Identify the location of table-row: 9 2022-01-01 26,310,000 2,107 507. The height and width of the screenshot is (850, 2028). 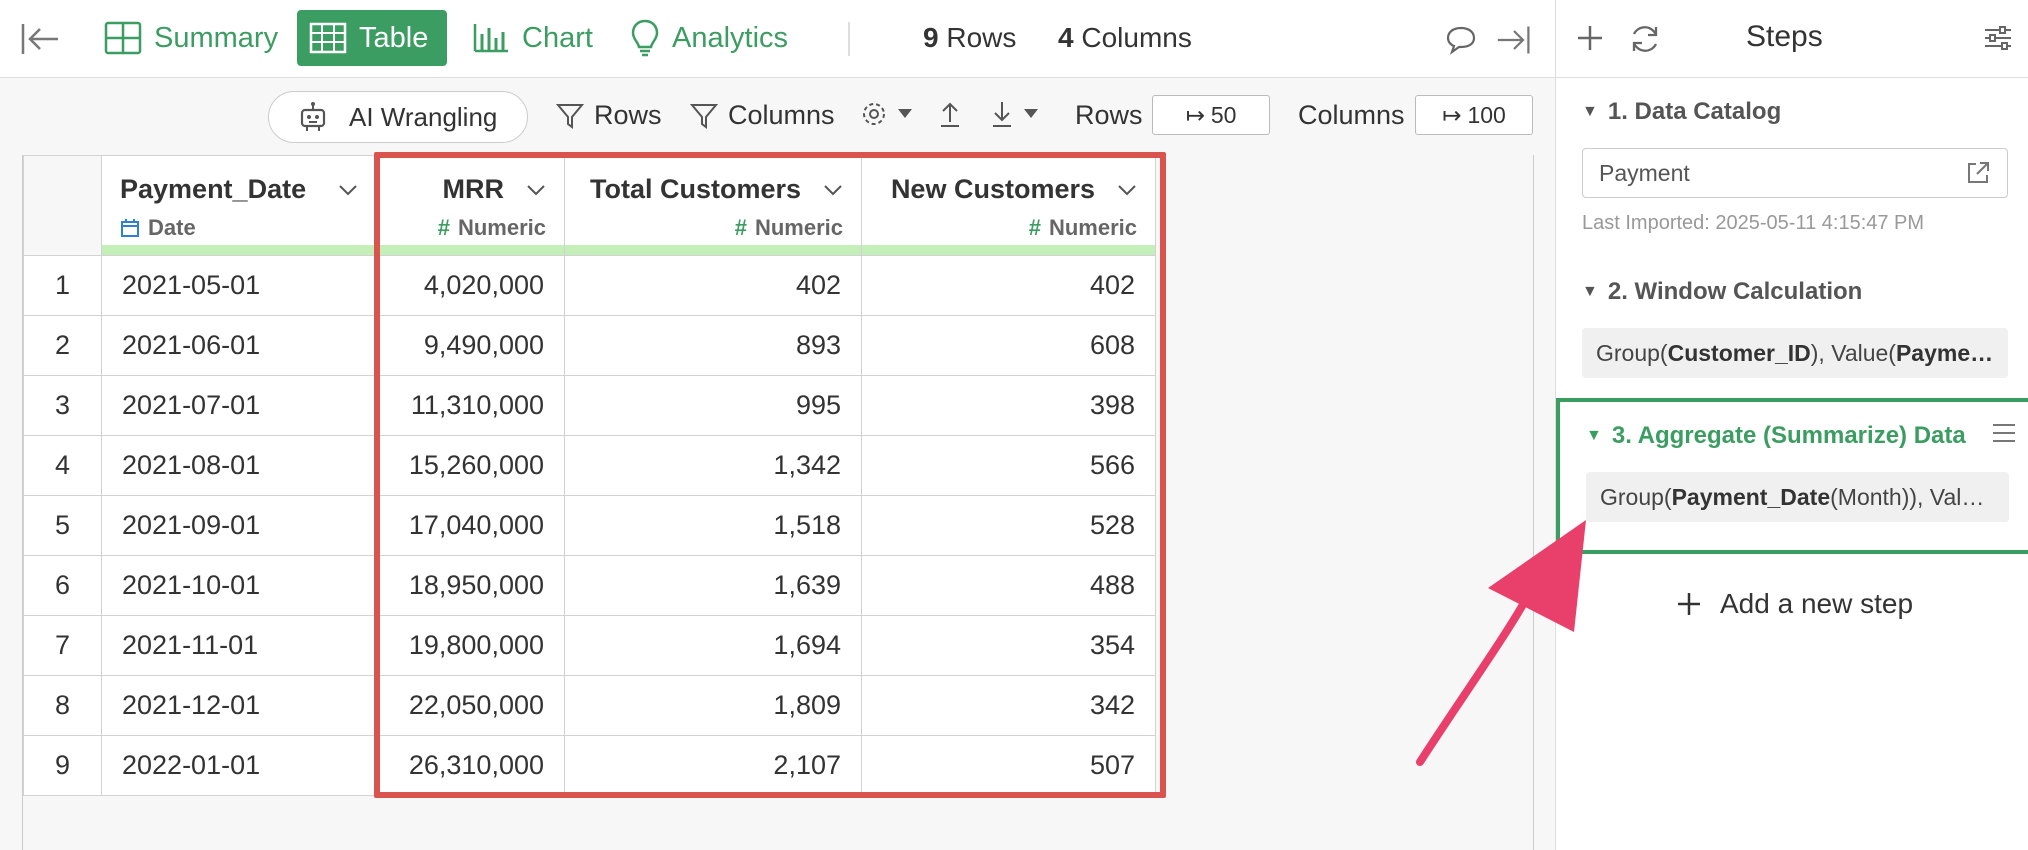
(589, 765).